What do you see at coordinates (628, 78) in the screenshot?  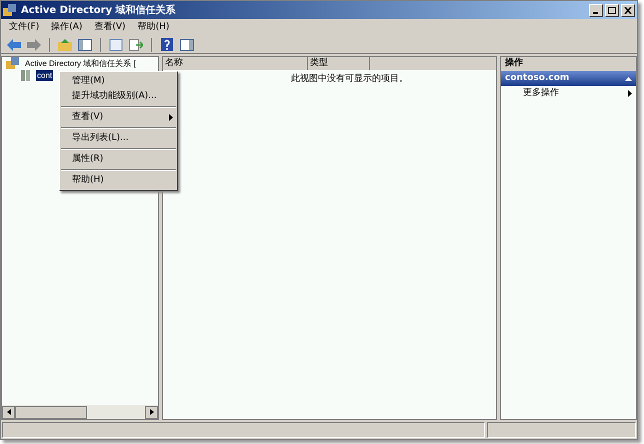 I see `collapse-icon` at bounding box center [628, 78].